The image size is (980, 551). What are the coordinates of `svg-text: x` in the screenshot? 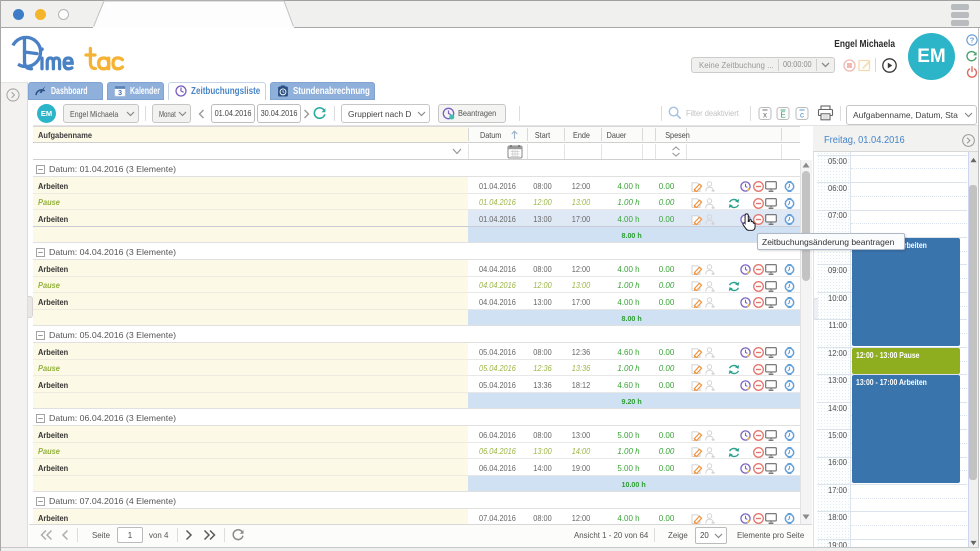 It's located at (765, 115).